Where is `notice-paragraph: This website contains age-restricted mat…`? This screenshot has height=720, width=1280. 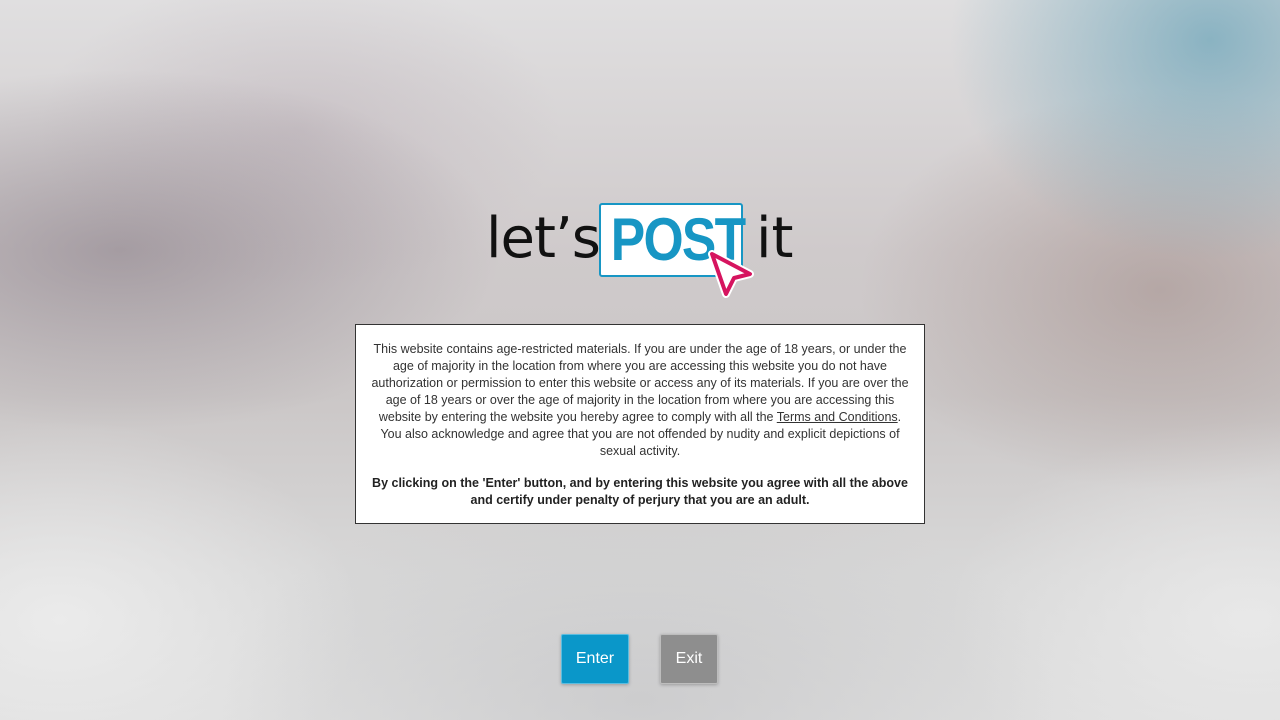 notice-paragraph: This website contains age-restricted mat… is located at coordinates (640, 400).